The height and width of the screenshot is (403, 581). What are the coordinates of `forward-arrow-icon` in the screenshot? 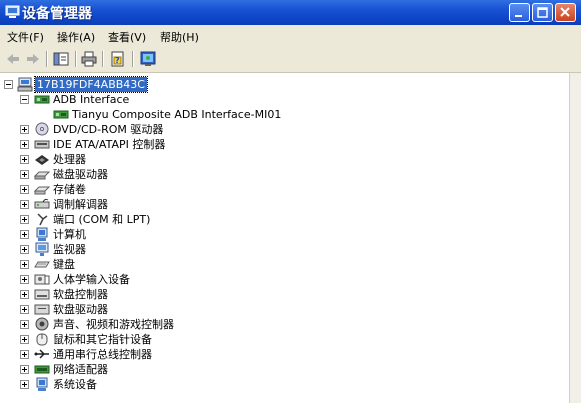 It's located at (33, 59).